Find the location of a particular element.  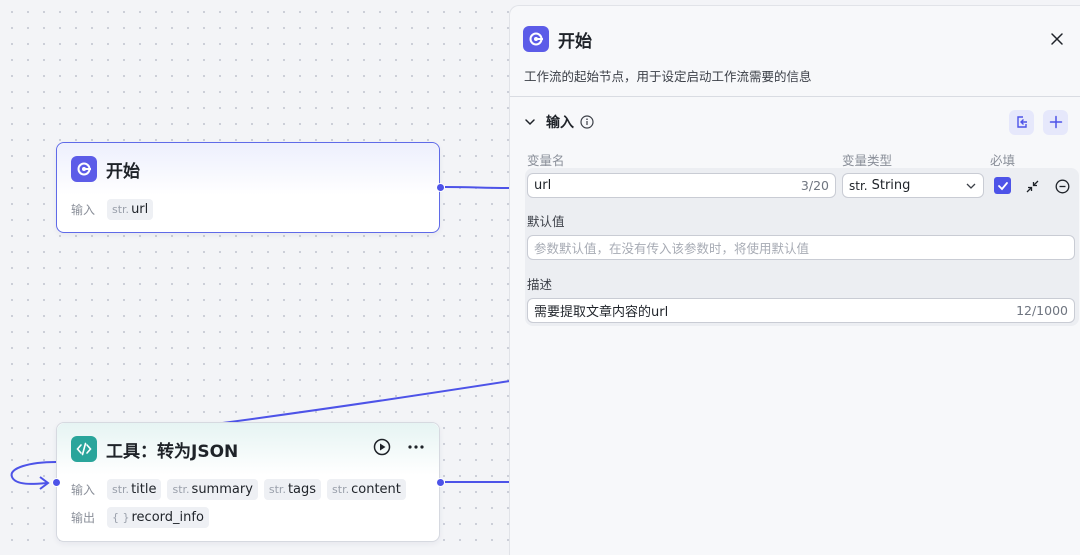

col-required: 必填 is located at coordinates (1003, 160).